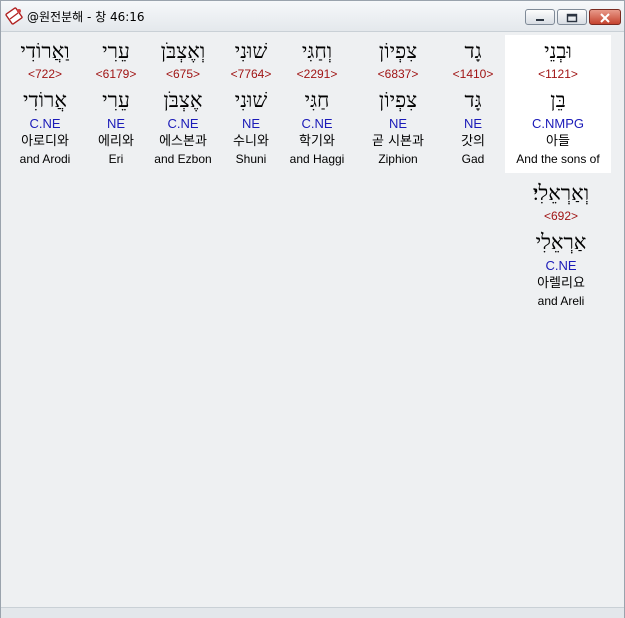  Describe the element at coordinates (473, 159) in the screenshot. I see `english-gloss: Gad` at that location.